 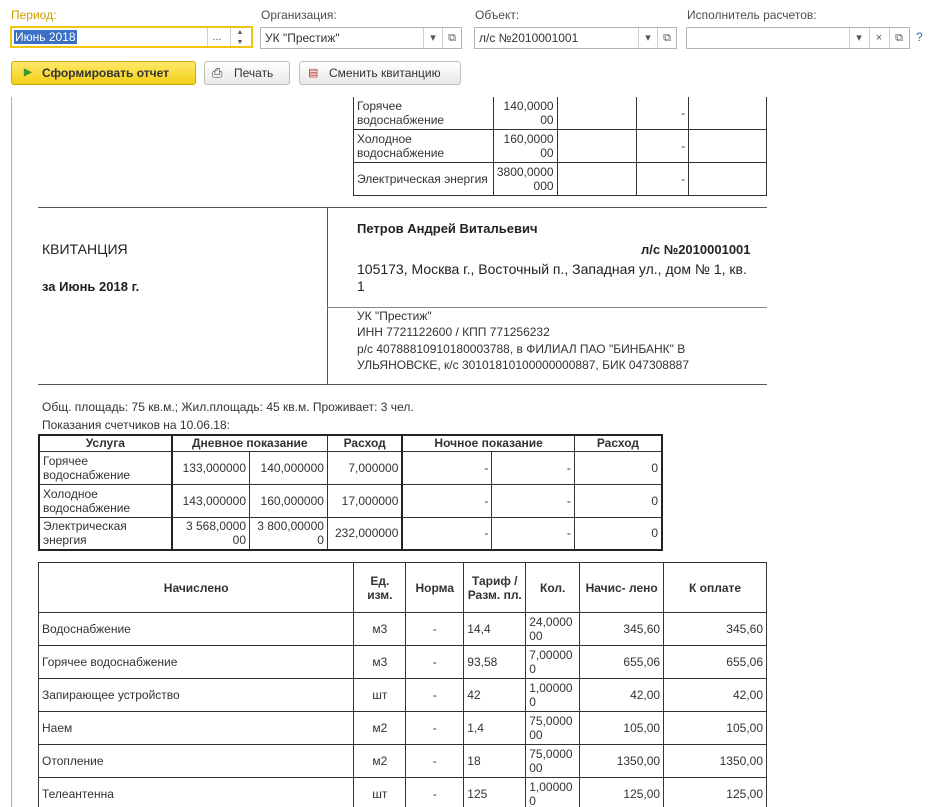 I want to click on org-dropdown-icon: ▾, so click(x=432, y=38).